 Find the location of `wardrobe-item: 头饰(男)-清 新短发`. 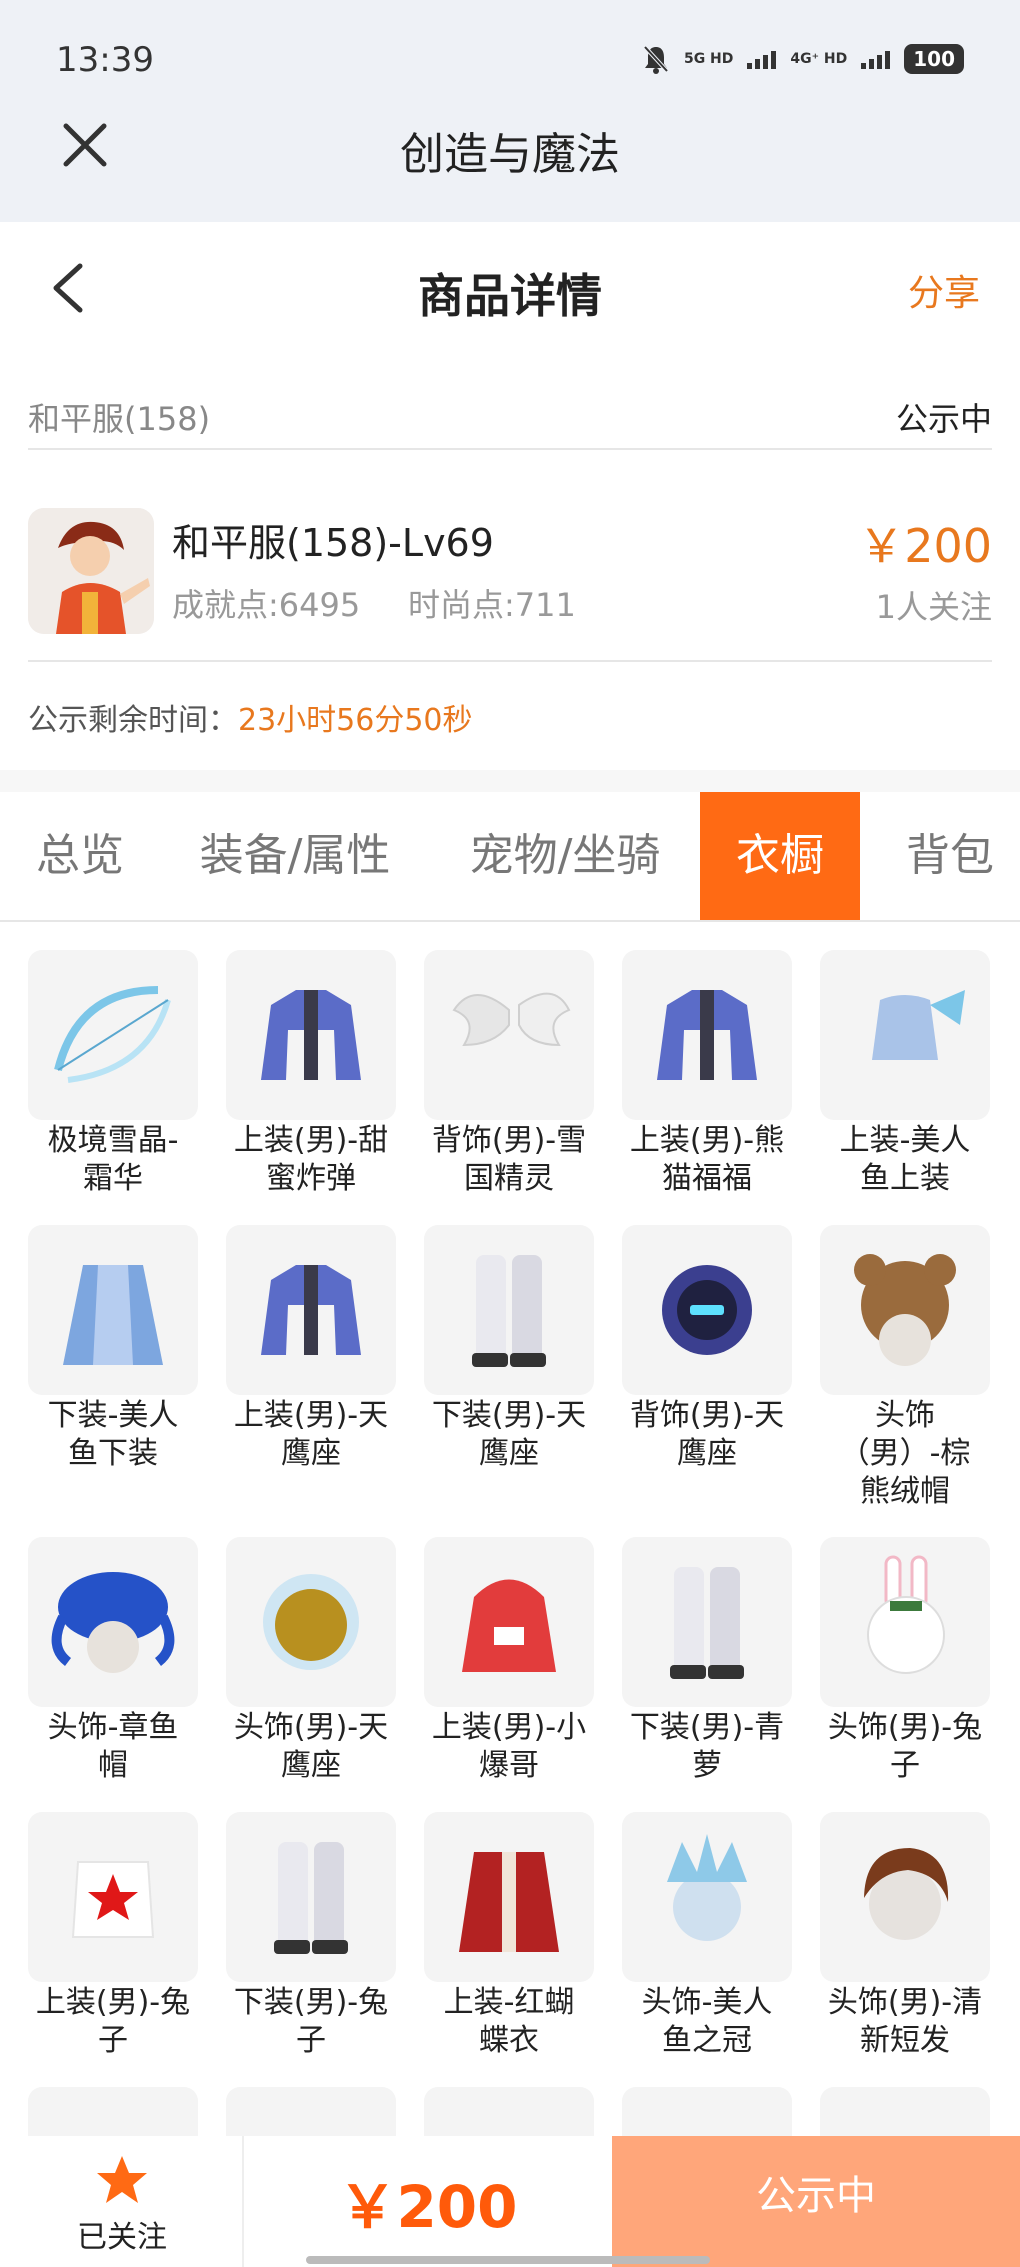

wardrobe-item: 头饰(男)-清 新短发 is located at coordinates (905, 1936).